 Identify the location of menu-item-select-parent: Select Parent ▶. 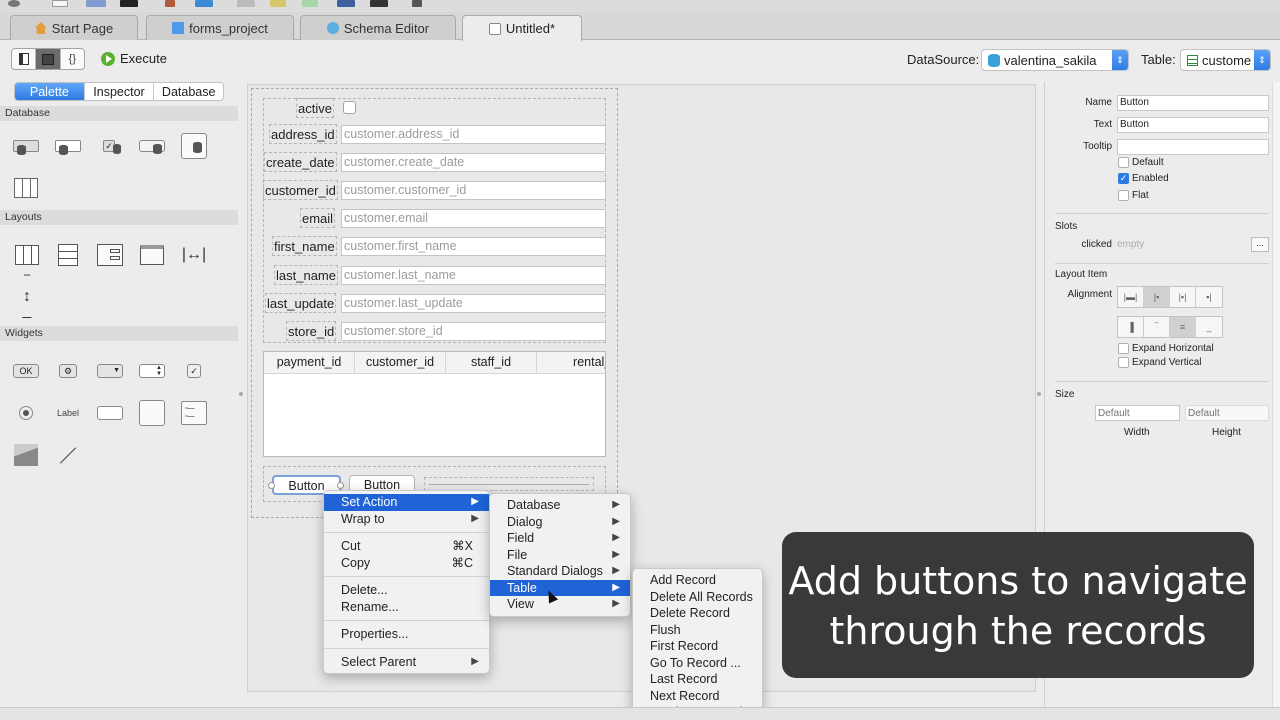
(406, 662).